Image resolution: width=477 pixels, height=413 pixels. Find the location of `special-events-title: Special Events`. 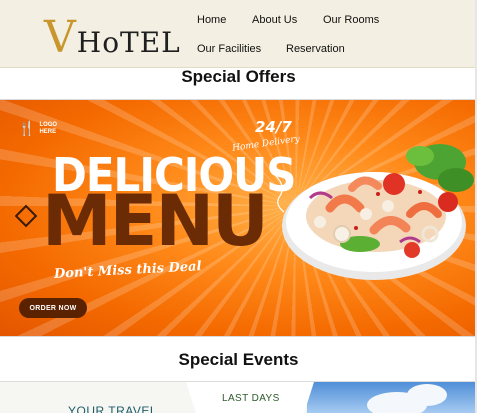

special-events-title: Special Events is located at coordinates (238, 359).